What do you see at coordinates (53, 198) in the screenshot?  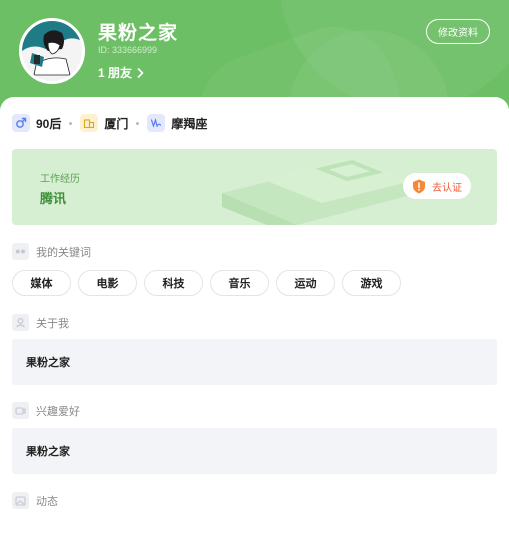 I see `work-company: 腾讯` at bounding box center [53, 198].